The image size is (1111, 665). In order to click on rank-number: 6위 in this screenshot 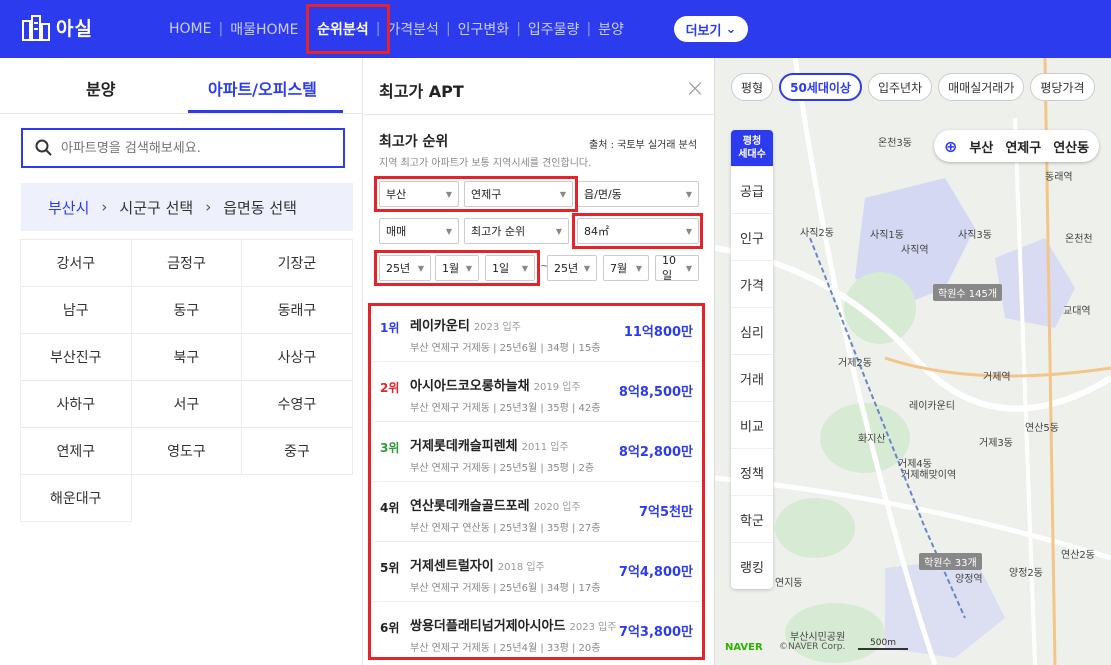, I will do `click(390, 628)`.